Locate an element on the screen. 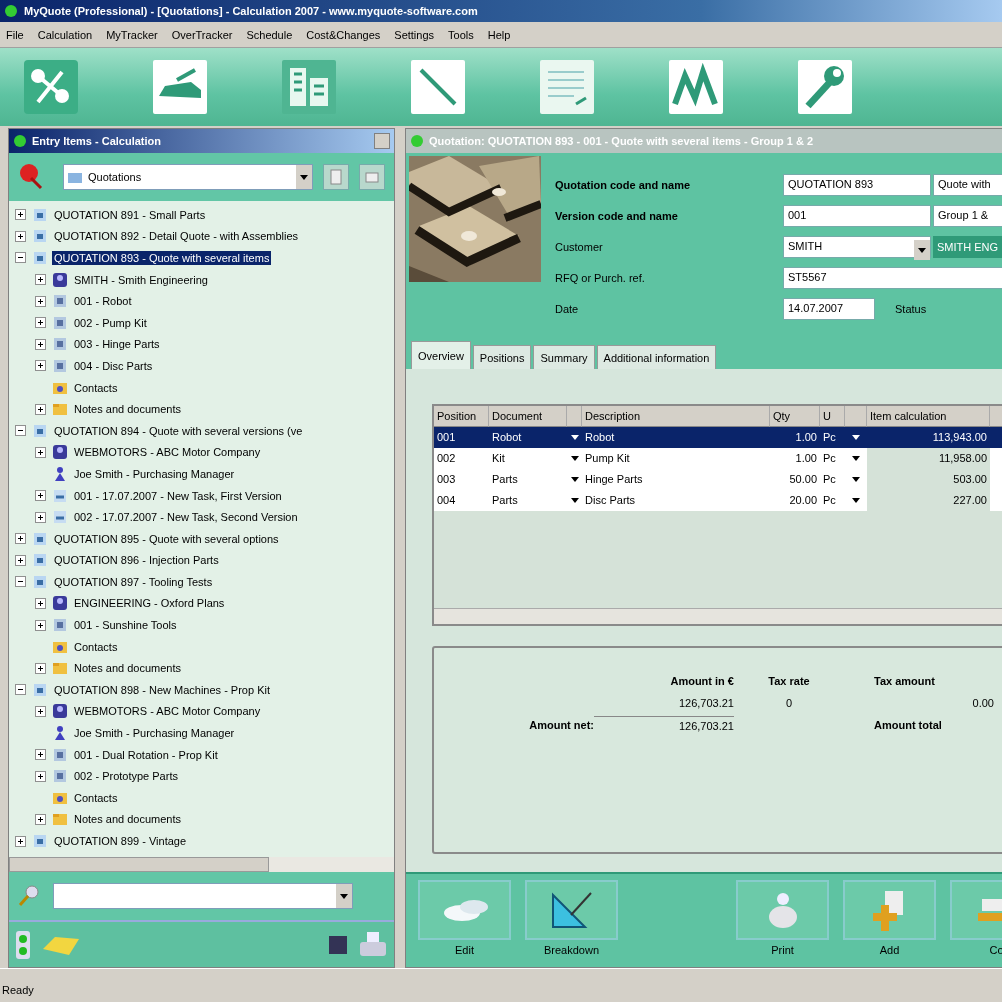  menu-item: Cost&Changes is located at coordinates (343, 34).